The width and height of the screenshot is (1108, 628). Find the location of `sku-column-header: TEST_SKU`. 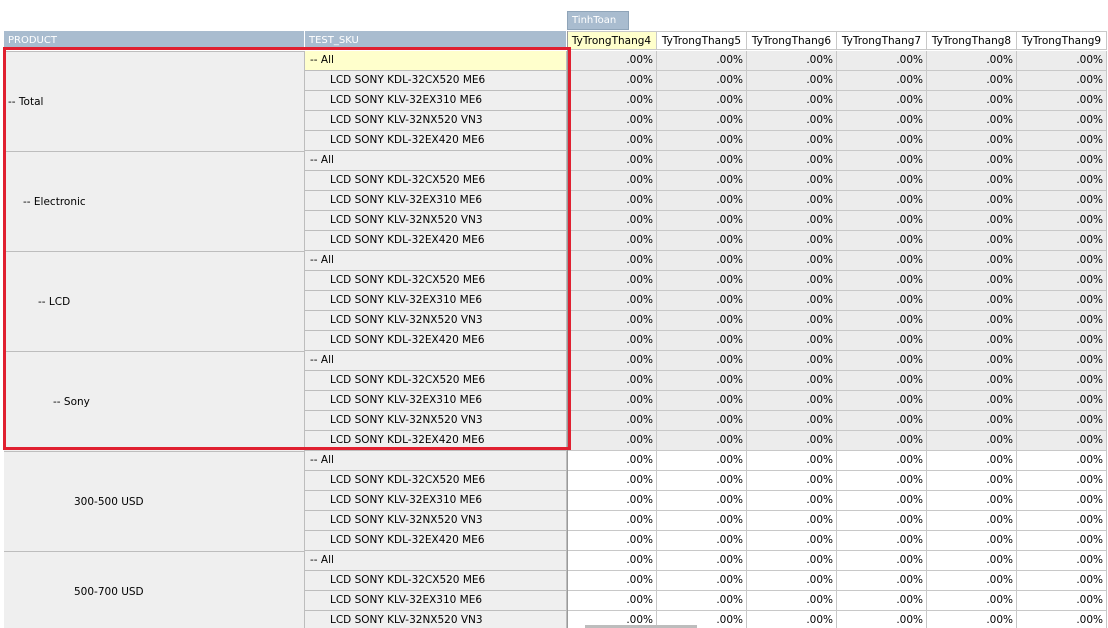

sku-column-header: TEST_SKU is located at coordinates (436, 40).